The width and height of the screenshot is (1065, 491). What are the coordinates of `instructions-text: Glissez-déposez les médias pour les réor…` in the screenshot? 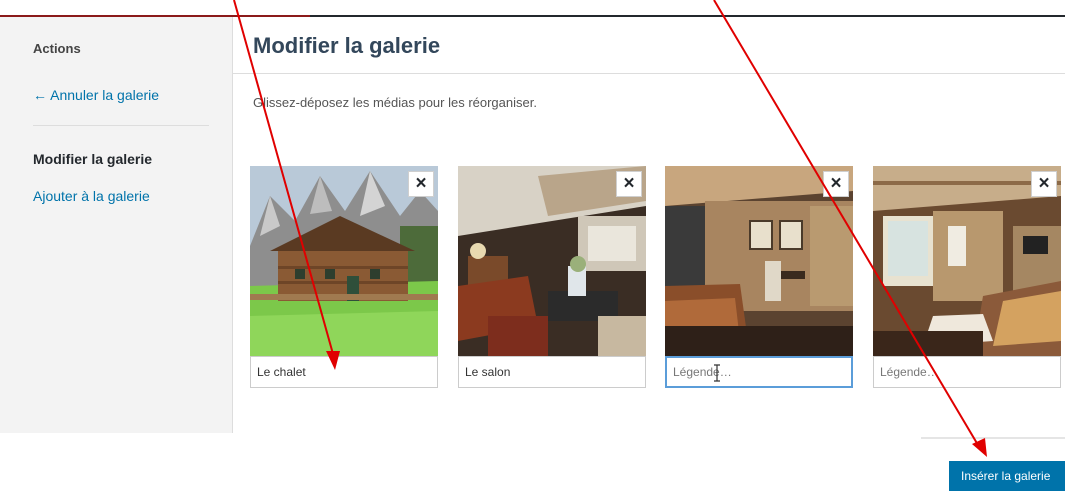 It's located at (395, 102).